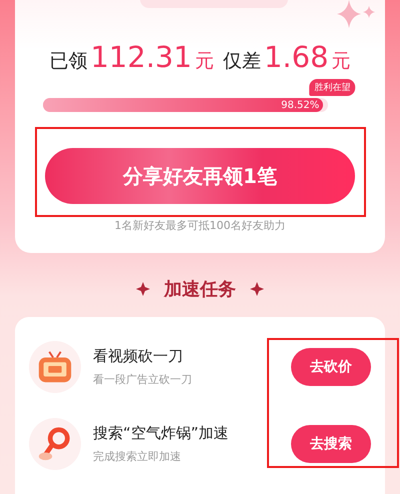  Describe the element at coordinates (141, 57) in the screenshot. I see `received-amount: 112.31` at that location.